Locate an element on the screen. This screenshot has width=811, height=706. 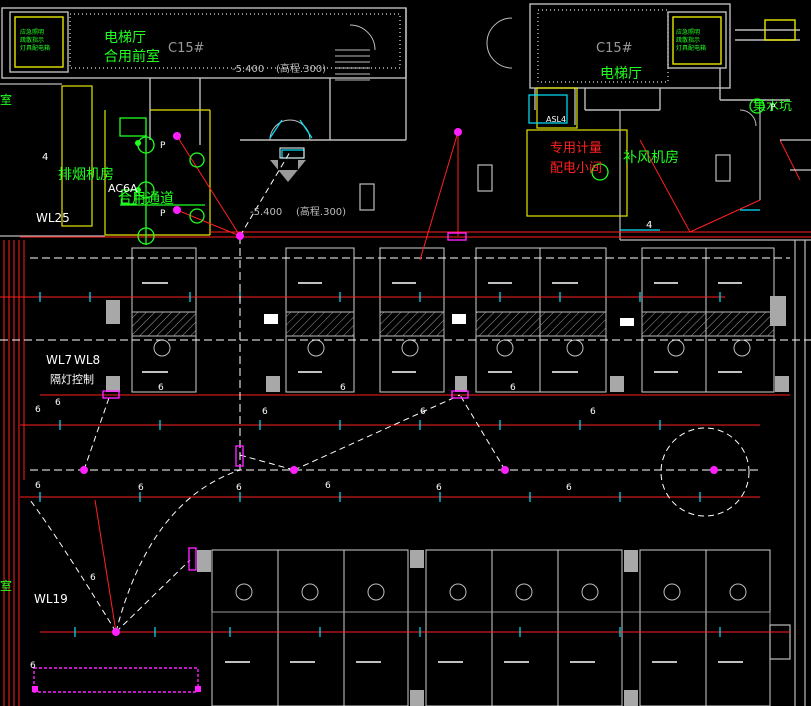
columns-lower is located at coordinates (417, 628).